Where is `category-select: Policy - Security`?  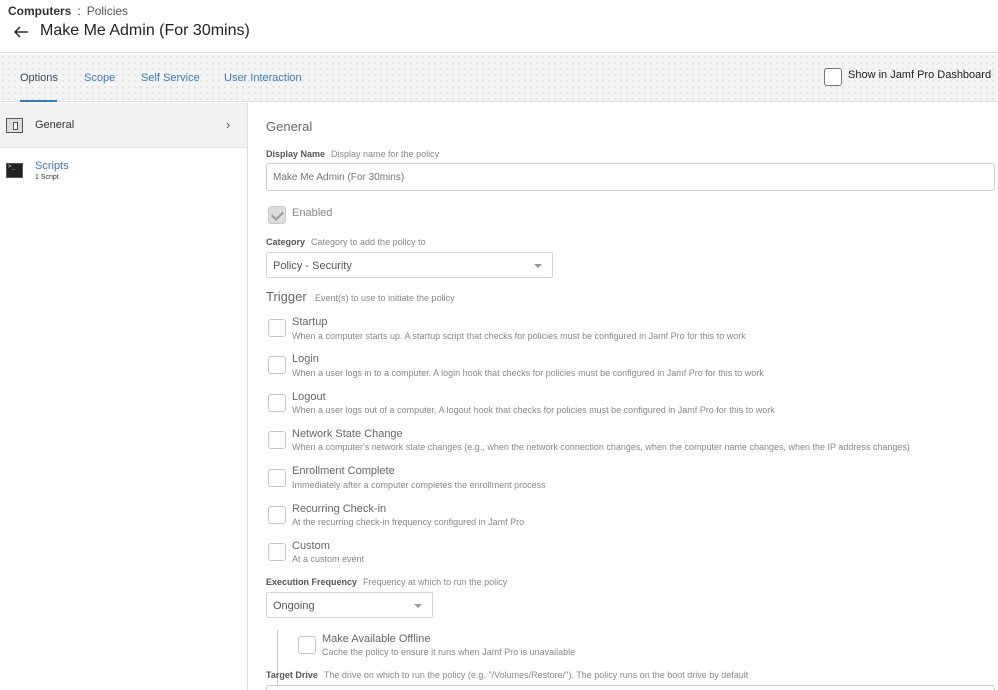 category-select: Policy - Security is located at coordinates (409, 265).